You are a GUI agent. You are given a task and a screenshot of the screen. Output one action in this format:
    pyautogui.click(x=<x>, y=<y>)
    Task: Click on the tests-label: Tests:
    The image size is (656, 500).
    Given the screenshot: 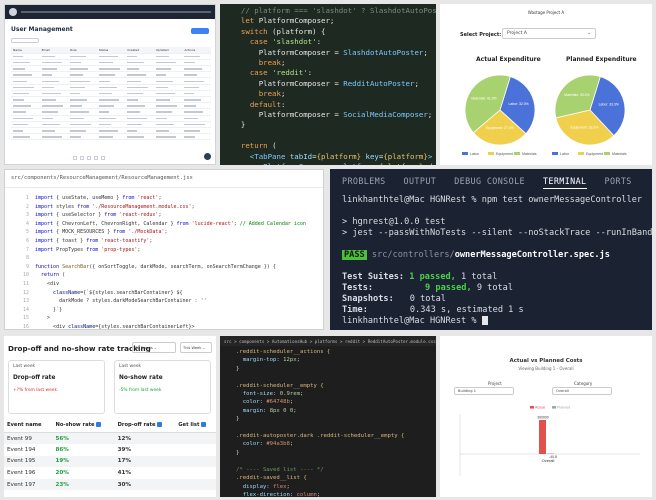 What is the action you would take?
    pyautogui.click(x=358, y=288)
    